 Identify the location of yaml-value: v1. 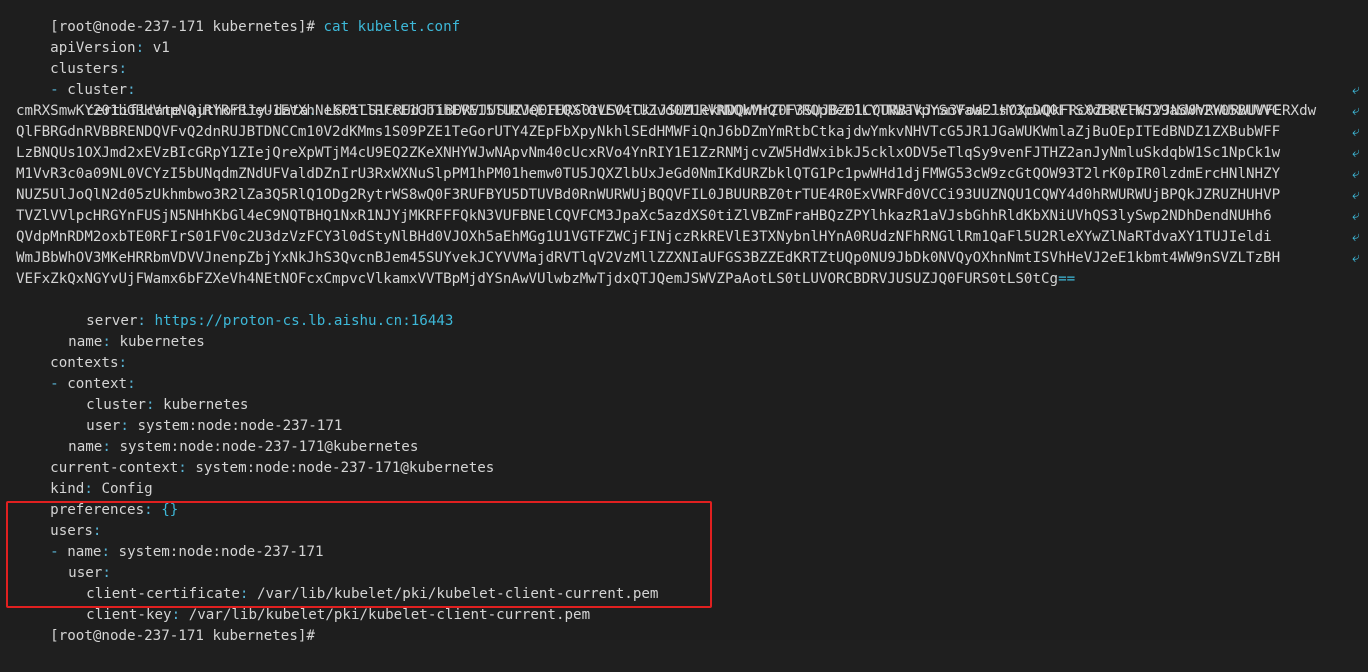
(161, 48).